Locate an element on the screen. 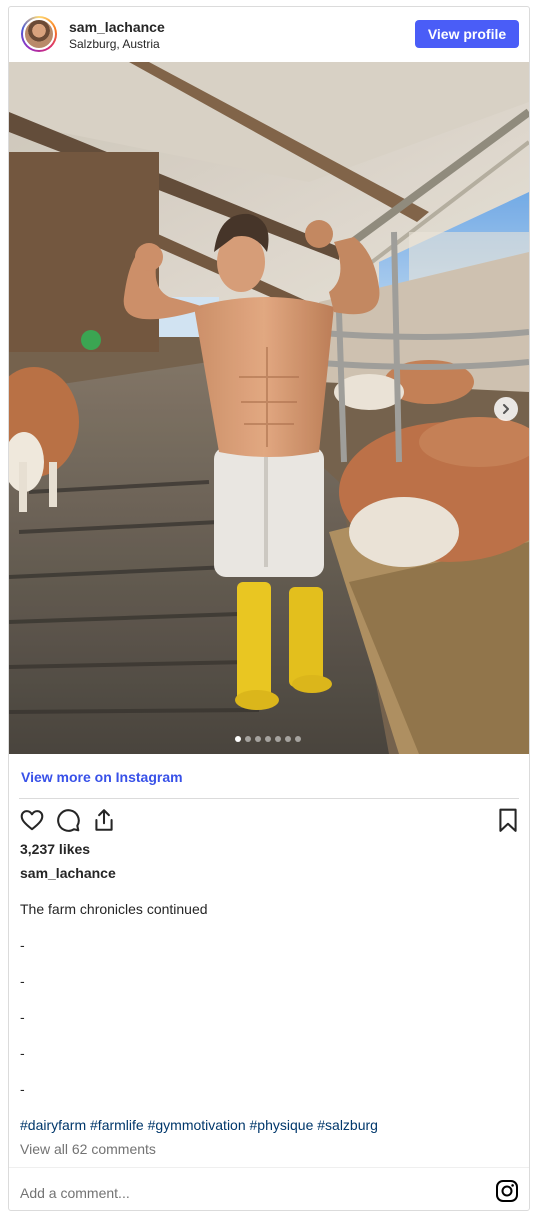  like-count: 3,237 likes is located at coordinates (55, 849).